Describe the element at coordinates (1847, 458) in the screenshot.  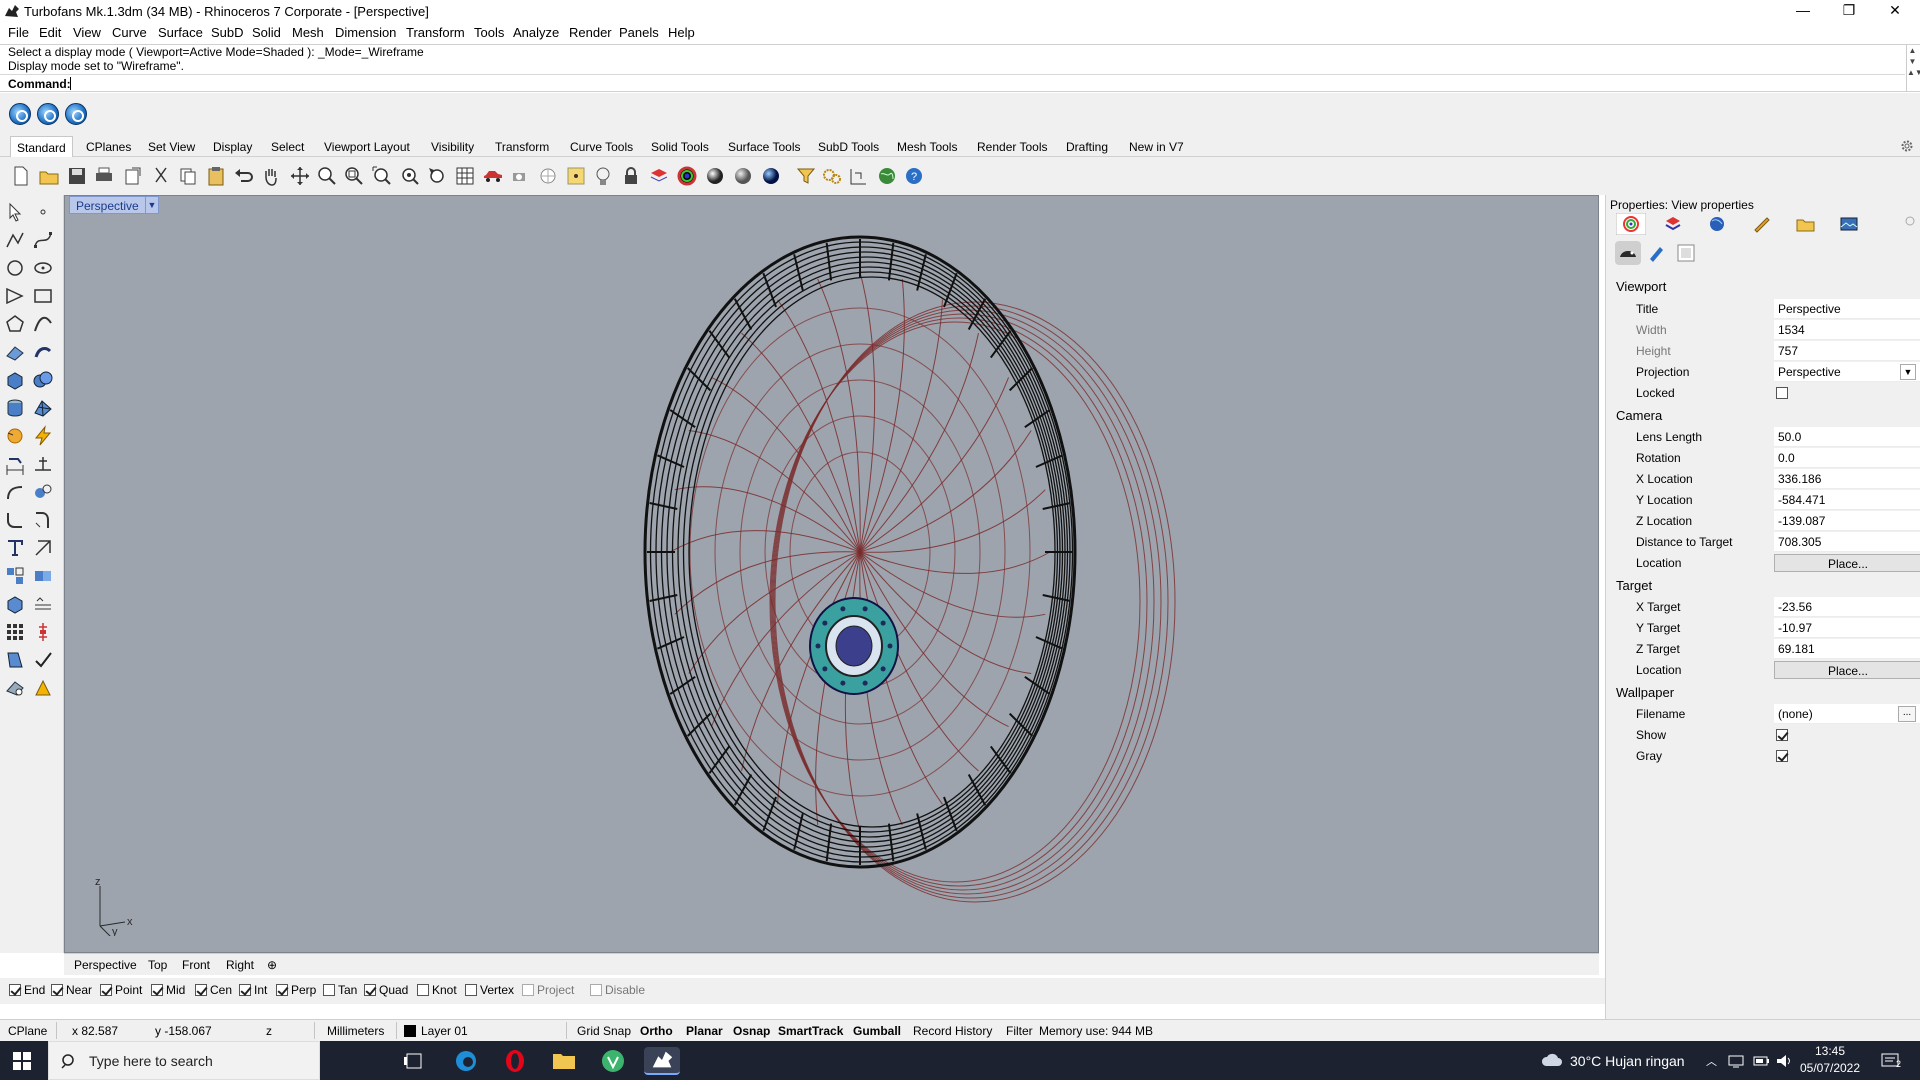
I see `rotation-field: 0.0` at that location.